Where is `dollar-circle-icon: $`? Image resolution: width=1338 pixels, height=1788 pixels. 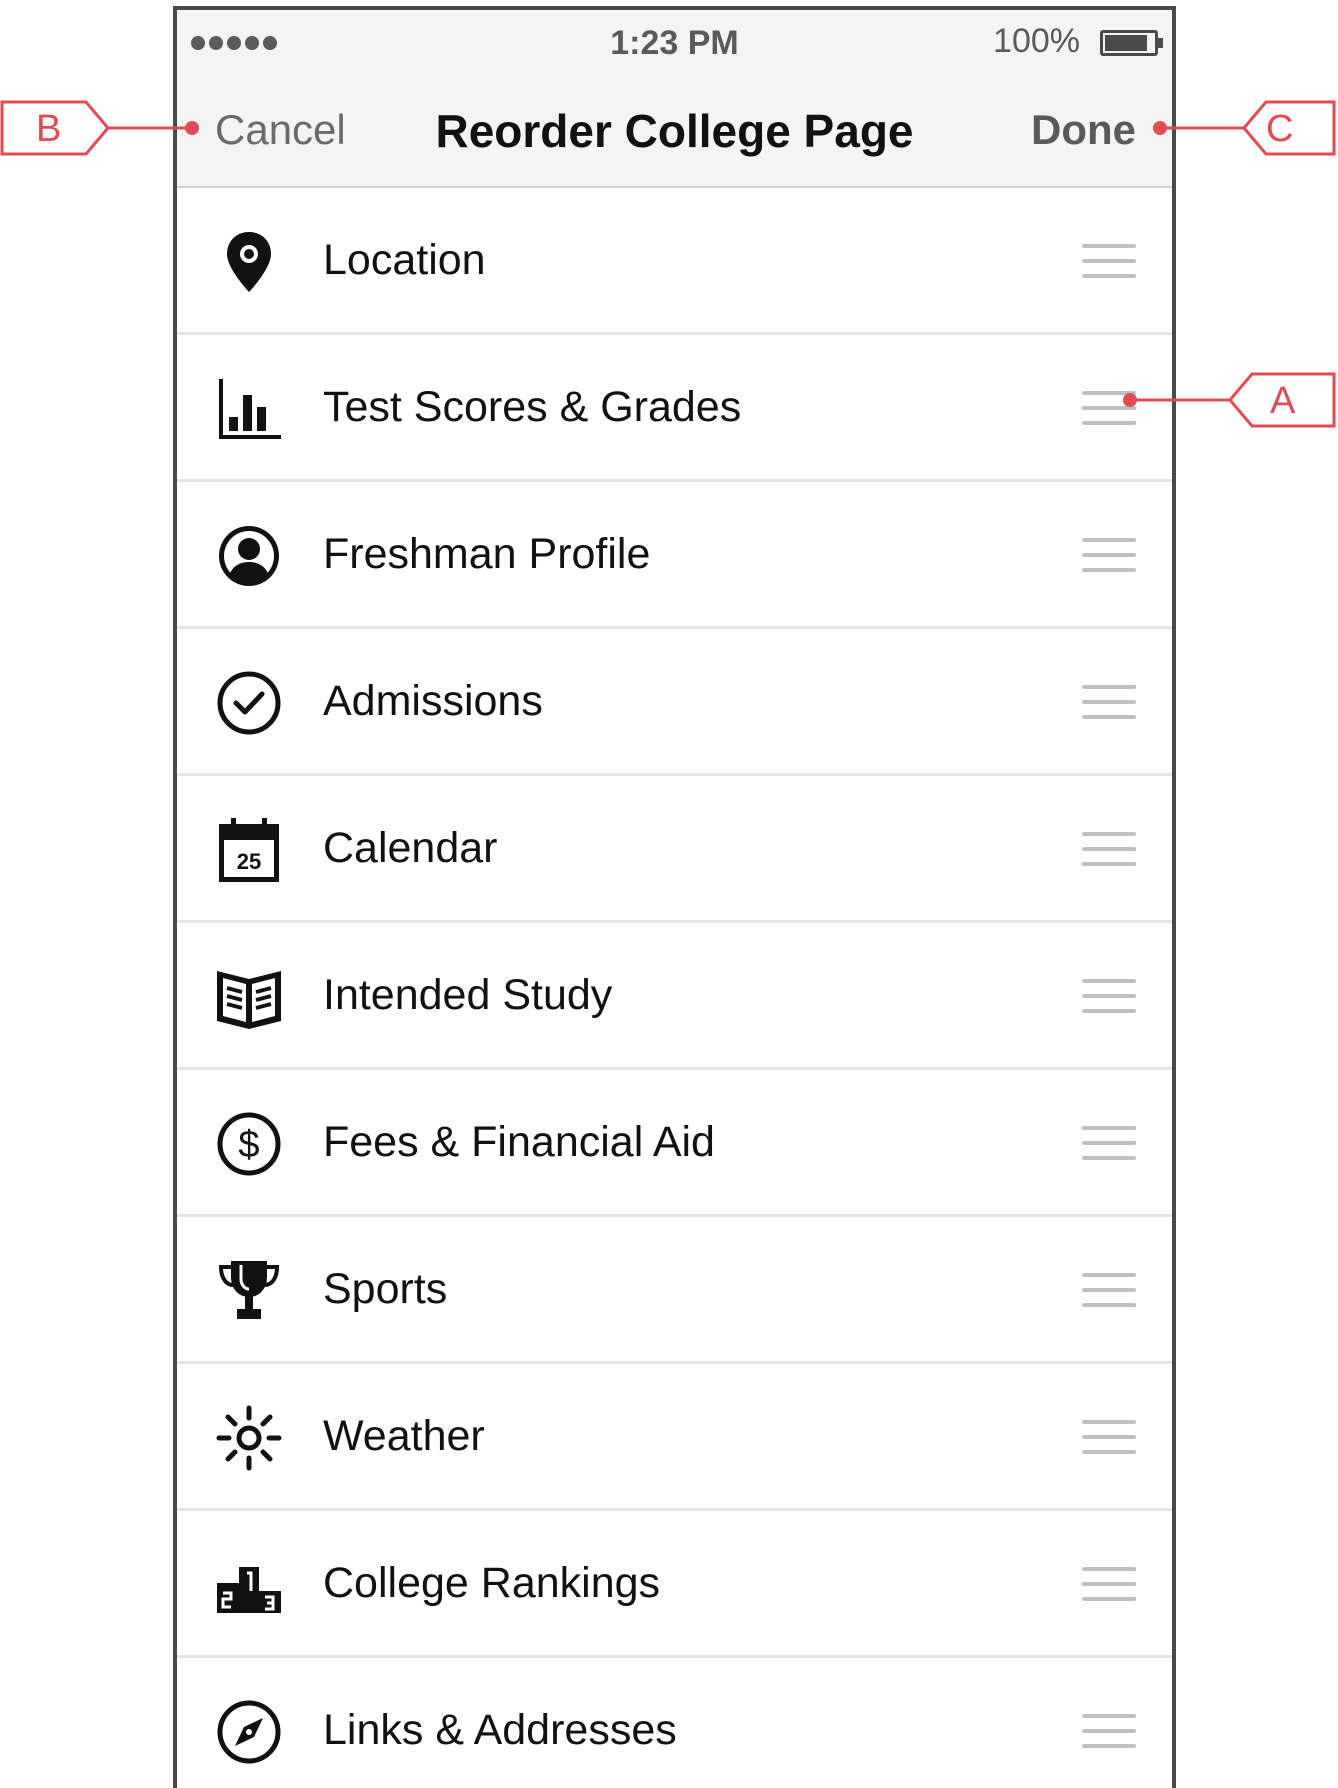 dollar-circle-icon: $ is located at coordinates (249, 1144).